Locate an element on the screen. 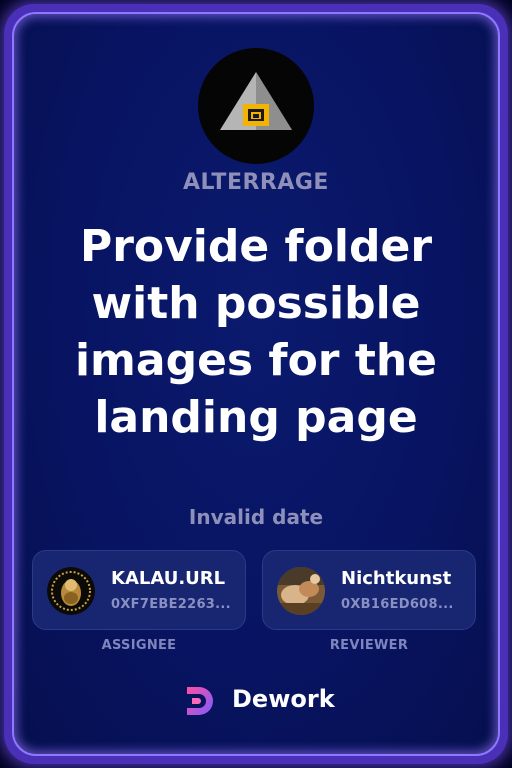  dework-brand: Dework is located at coordinates (260, 701).